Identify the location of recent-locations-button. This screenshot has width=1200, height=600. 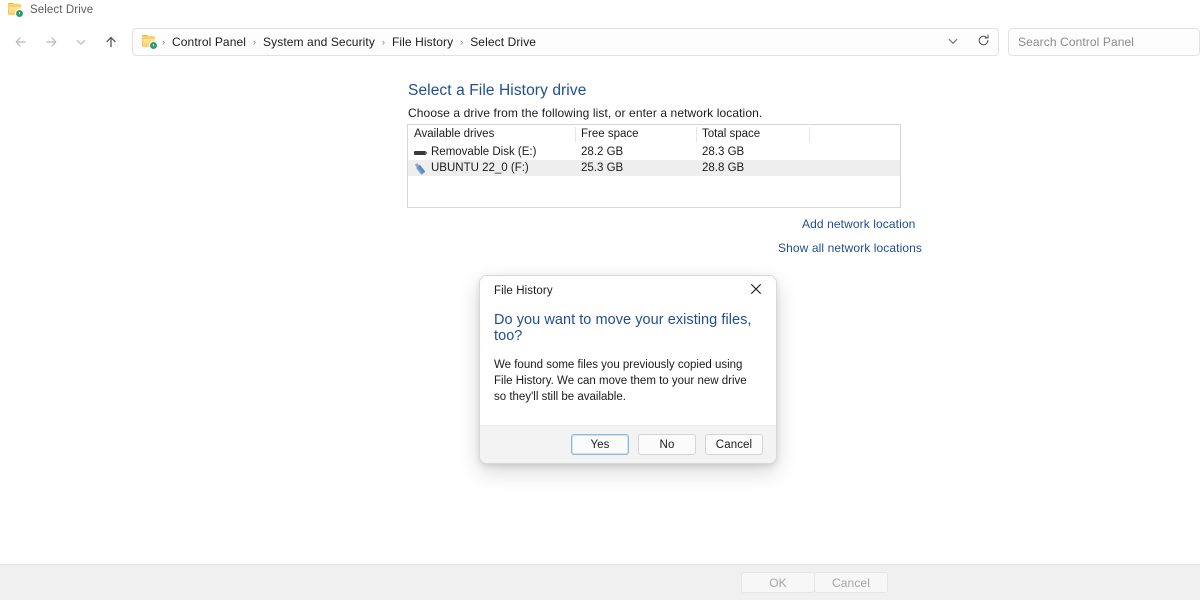
(81, 42).